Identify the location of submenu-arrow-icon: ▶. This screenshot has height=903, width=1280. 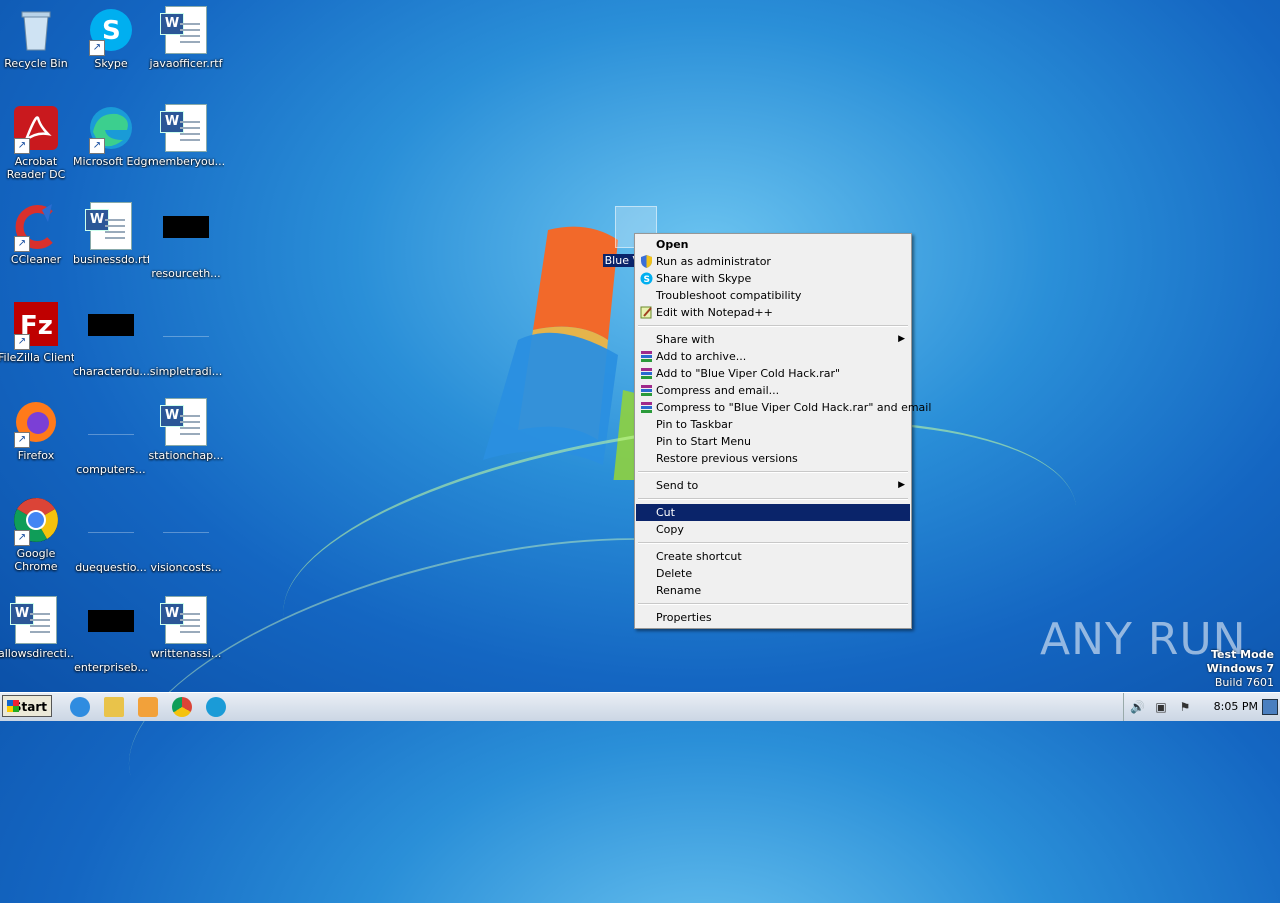
(901, 485).